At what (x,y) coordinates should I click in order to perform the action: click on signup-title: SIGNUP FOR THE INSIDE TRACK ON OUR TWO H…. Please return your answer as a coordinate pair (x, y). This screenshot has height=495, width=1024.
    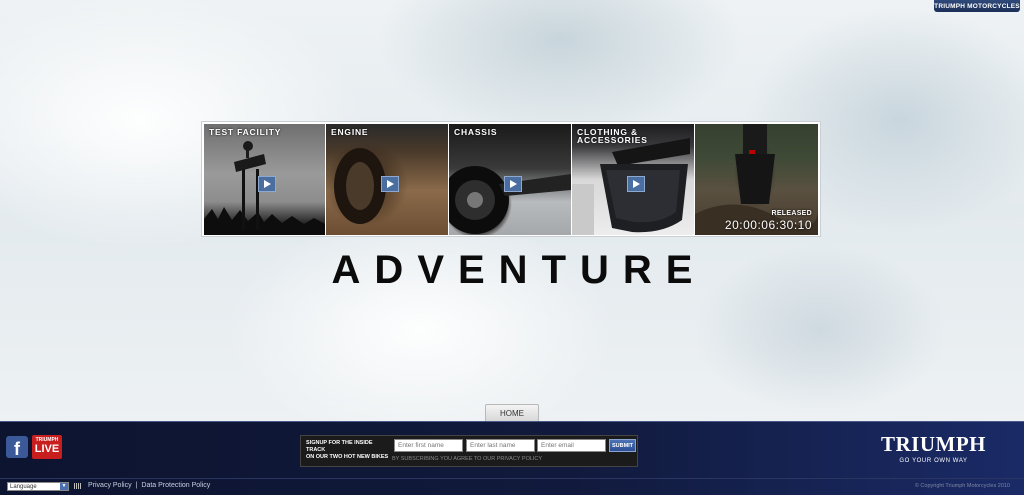
    Looking at the image, I should click on (347, 450).